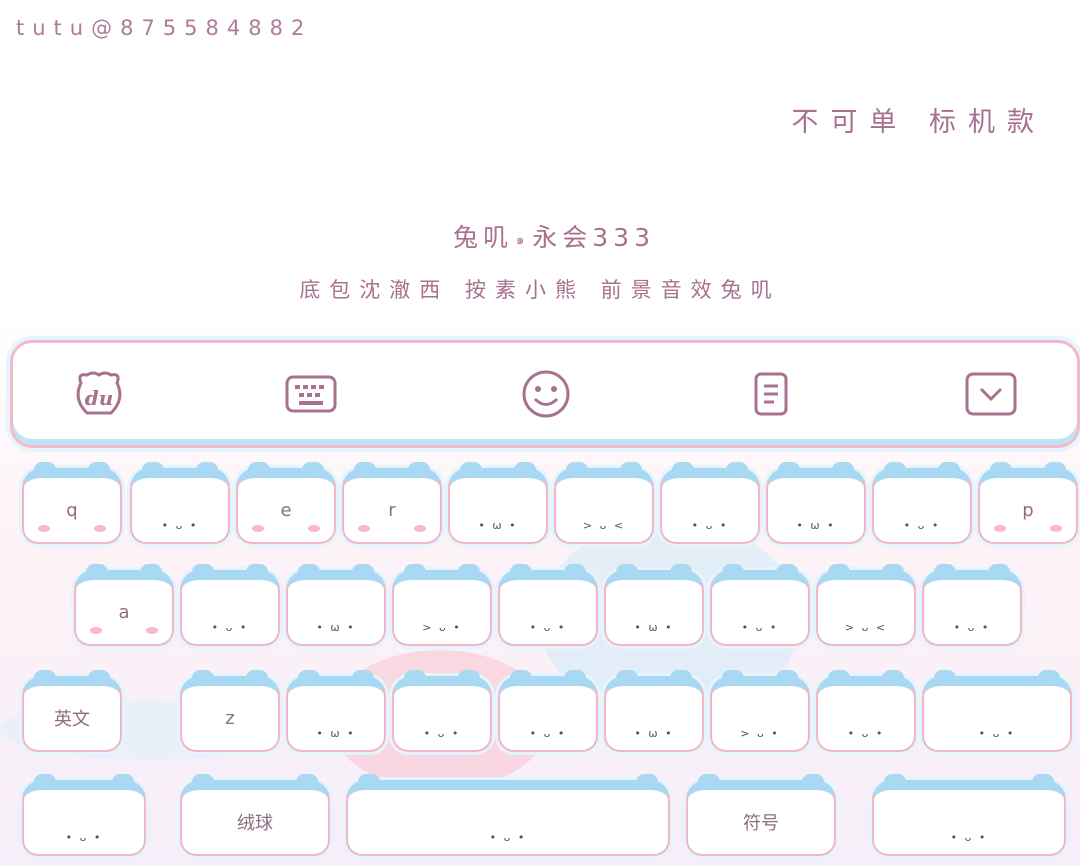 The width and height of the screenshot is (1080, 866). I want to click on emoji-icon, so click(546, 394).